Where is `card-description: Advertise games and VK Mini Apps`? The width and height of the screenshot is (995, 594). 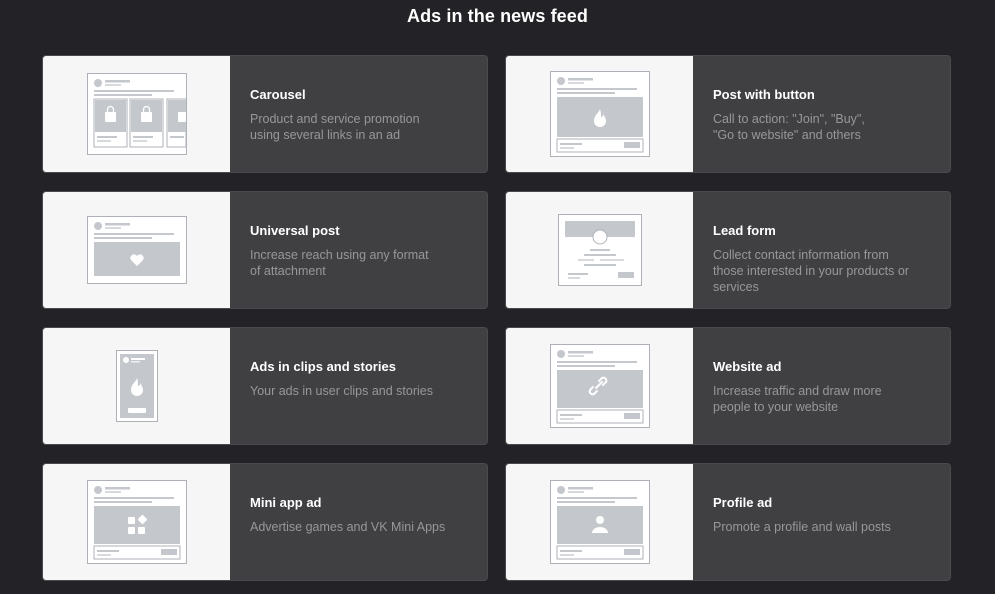
card-description: Advertise games and VK Mini Apps is located at coordinates (348, 527).